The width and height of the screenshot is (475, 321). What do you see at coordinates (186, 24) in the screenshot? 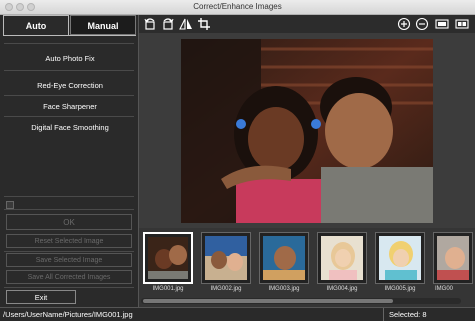
I see `flip-icon` at bounding box center [186, 24].